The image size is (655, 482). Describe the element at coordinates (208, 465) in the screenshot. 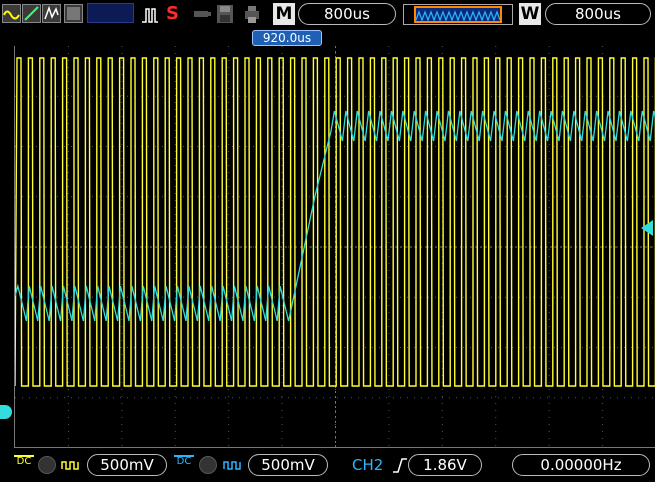

I see `ch2-invert-icon` at that location.